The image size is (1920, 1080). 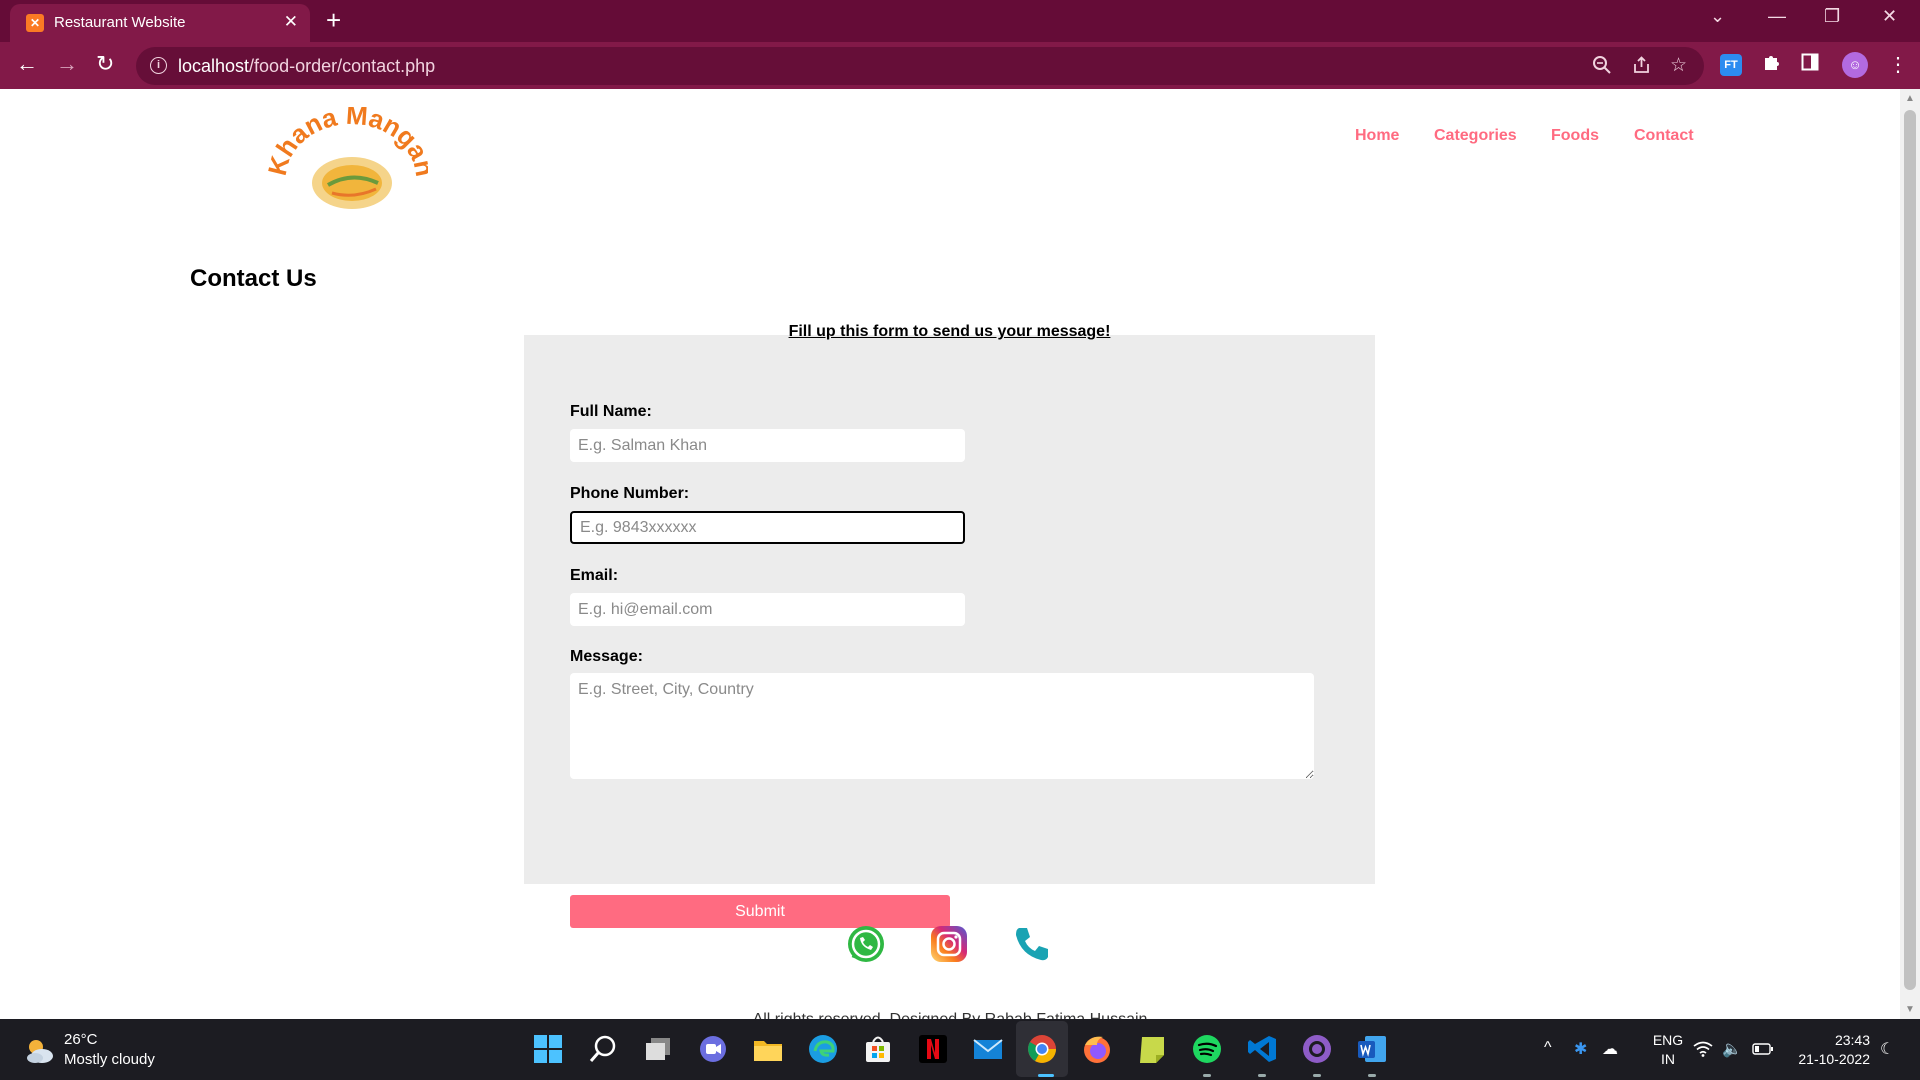 I want to click on spotify-icon, so click(x=1207, y=1049).